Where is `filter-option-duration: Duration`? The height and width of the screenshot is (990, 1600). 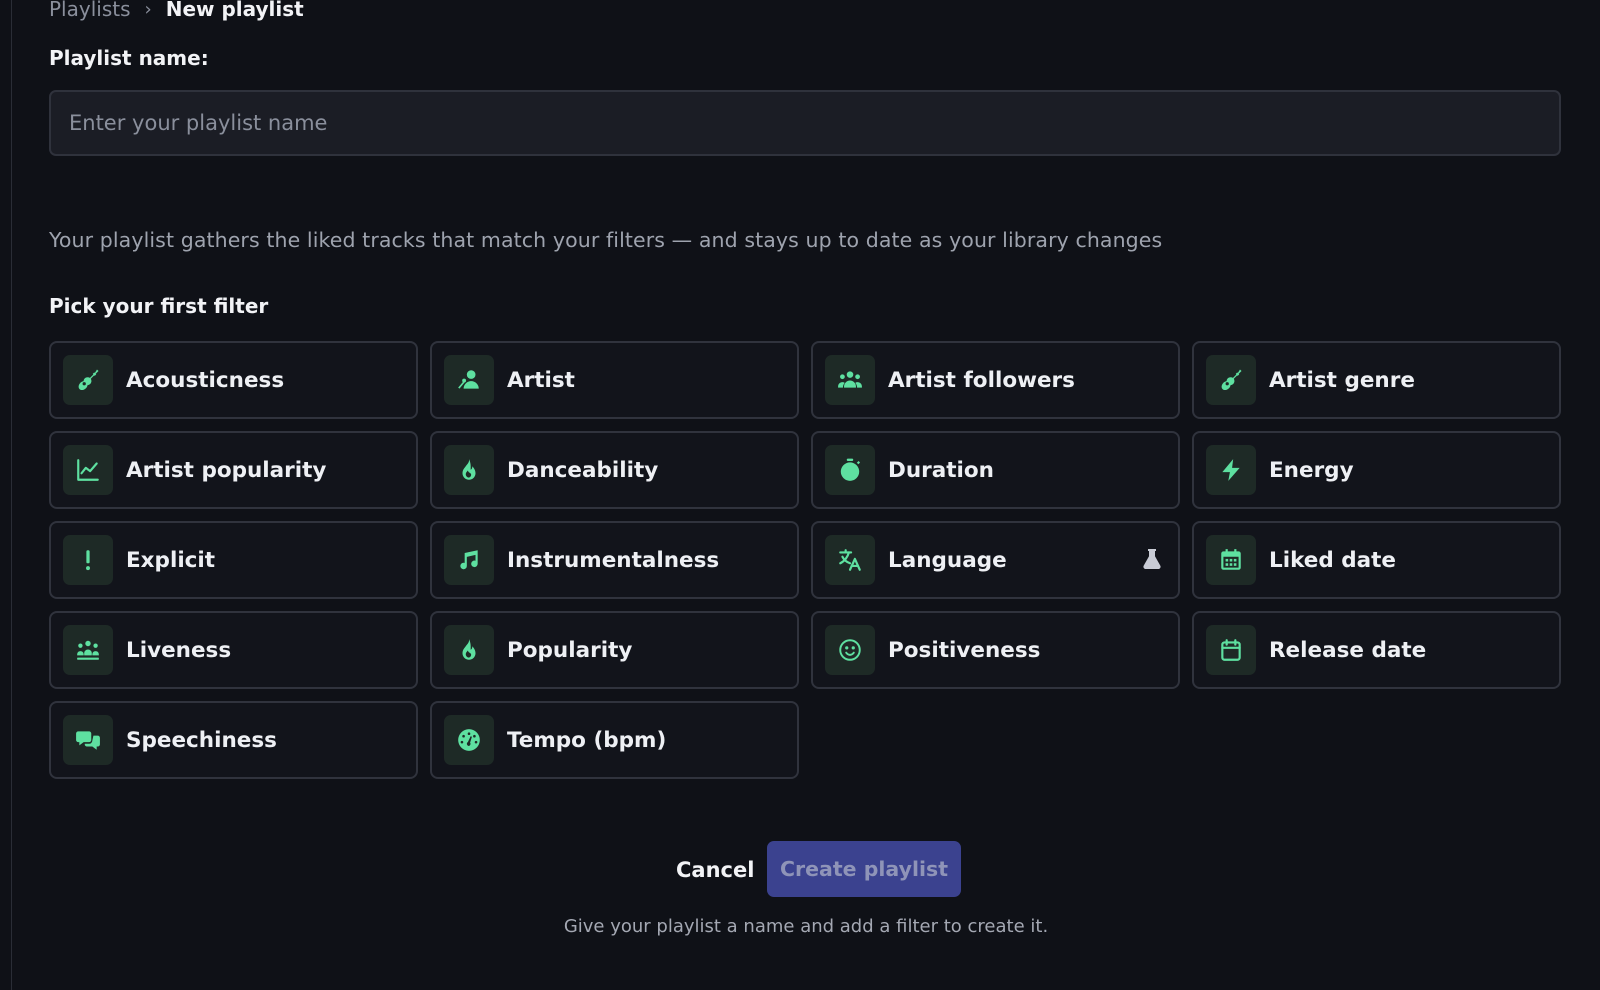
filter-option-duration: Duration is located at coordinates (995, 470).